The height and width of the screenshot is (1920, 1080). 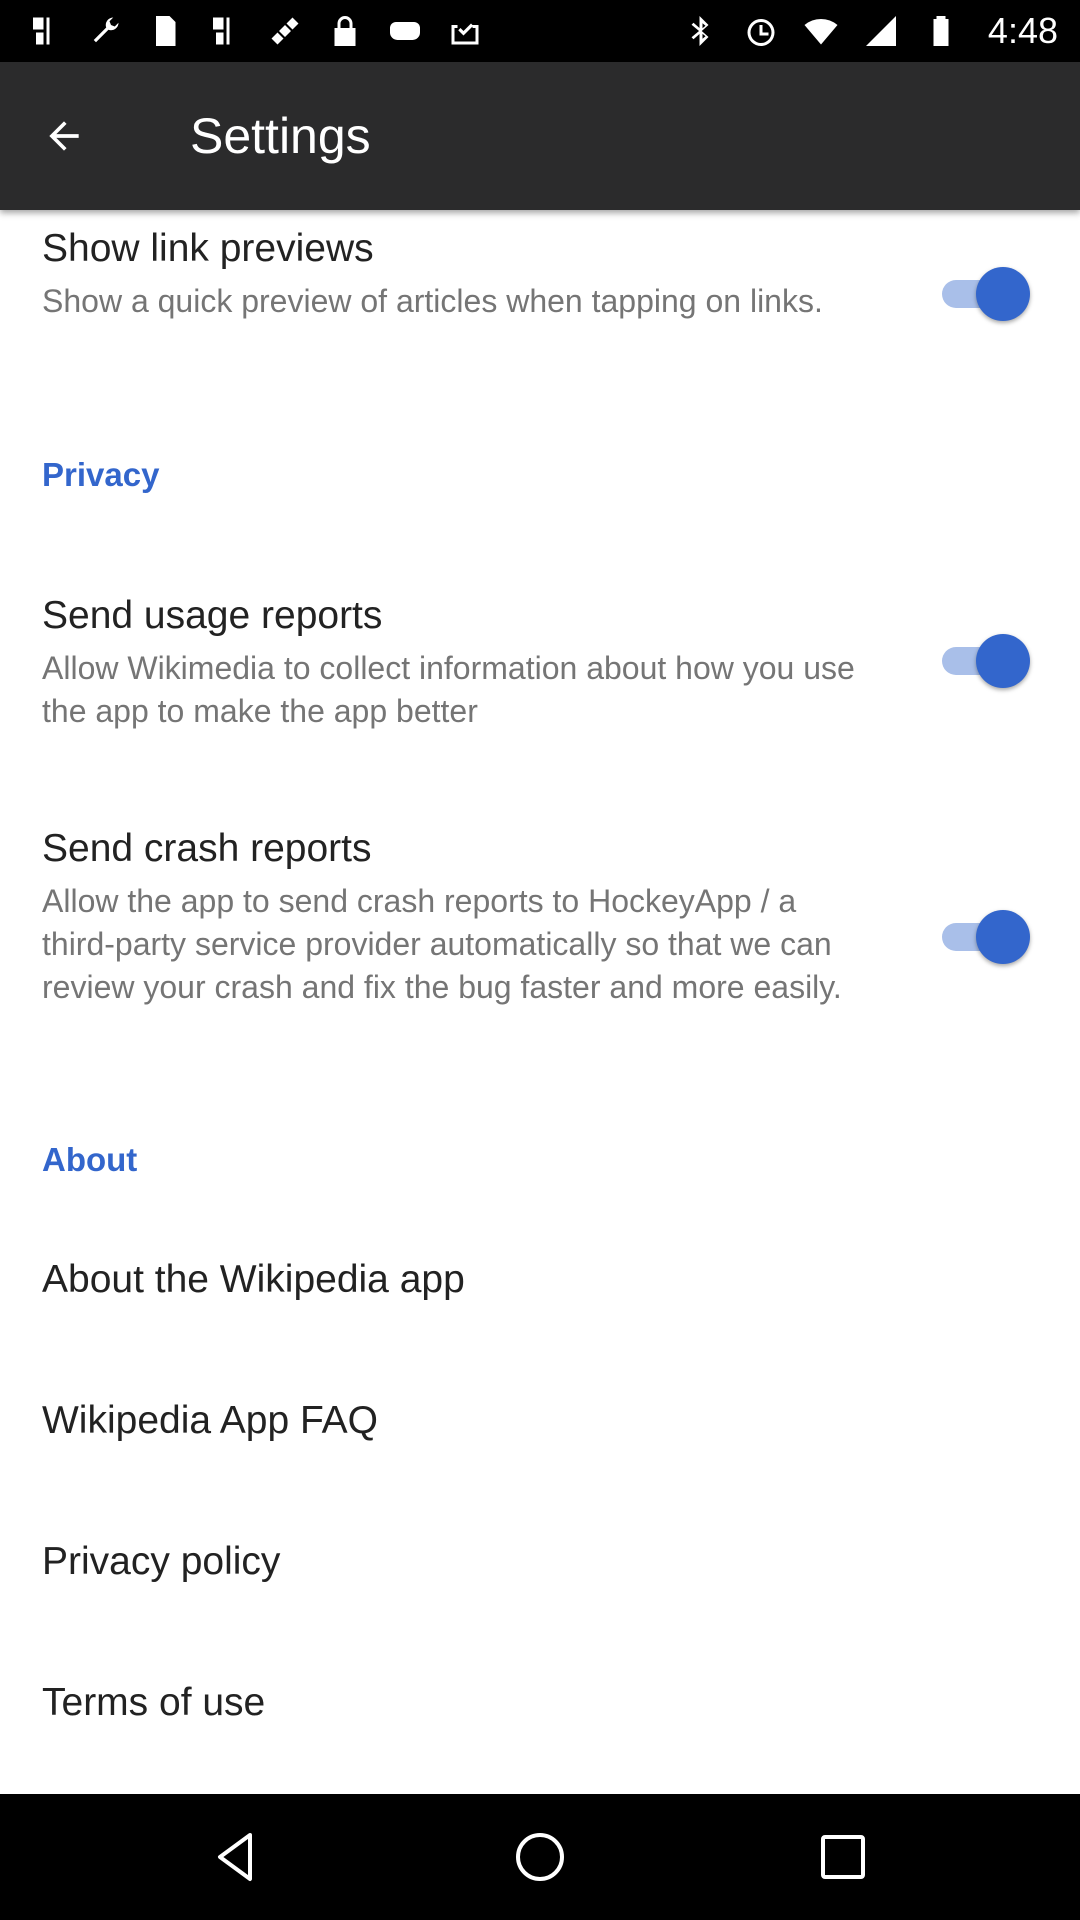 I want to click on status-right-icons: 4:48, so click(x=870, y=31).